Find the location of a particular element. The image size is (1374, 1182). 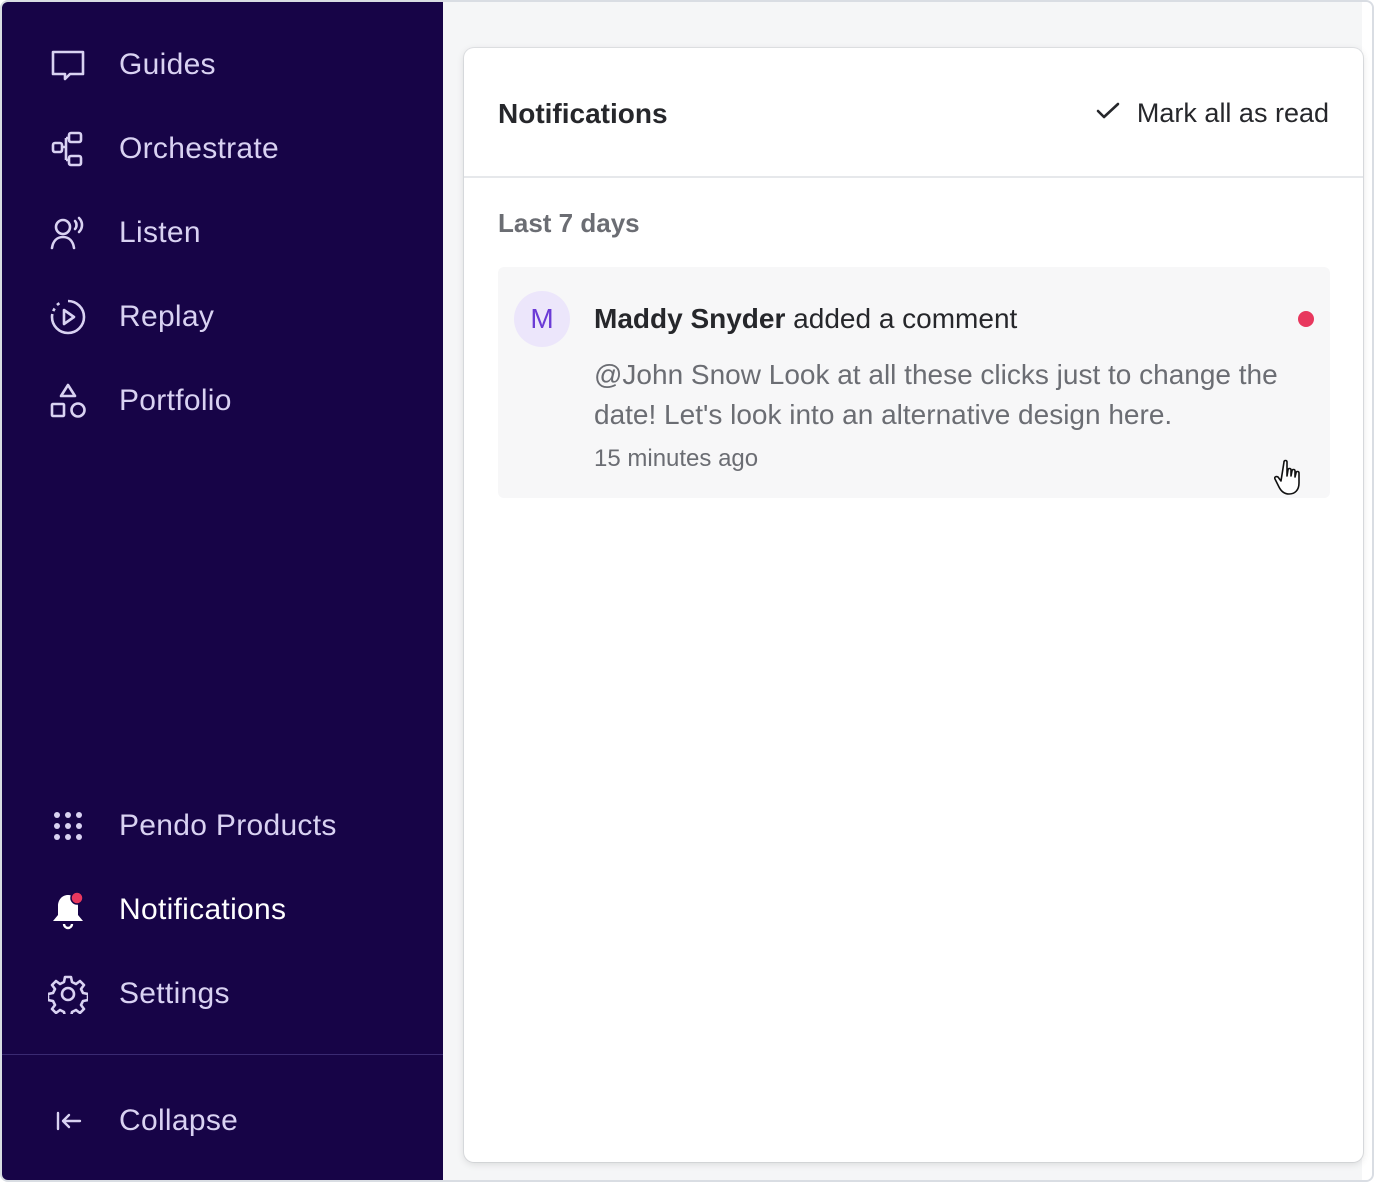

gear-icon is located at coordinates (68, 994).